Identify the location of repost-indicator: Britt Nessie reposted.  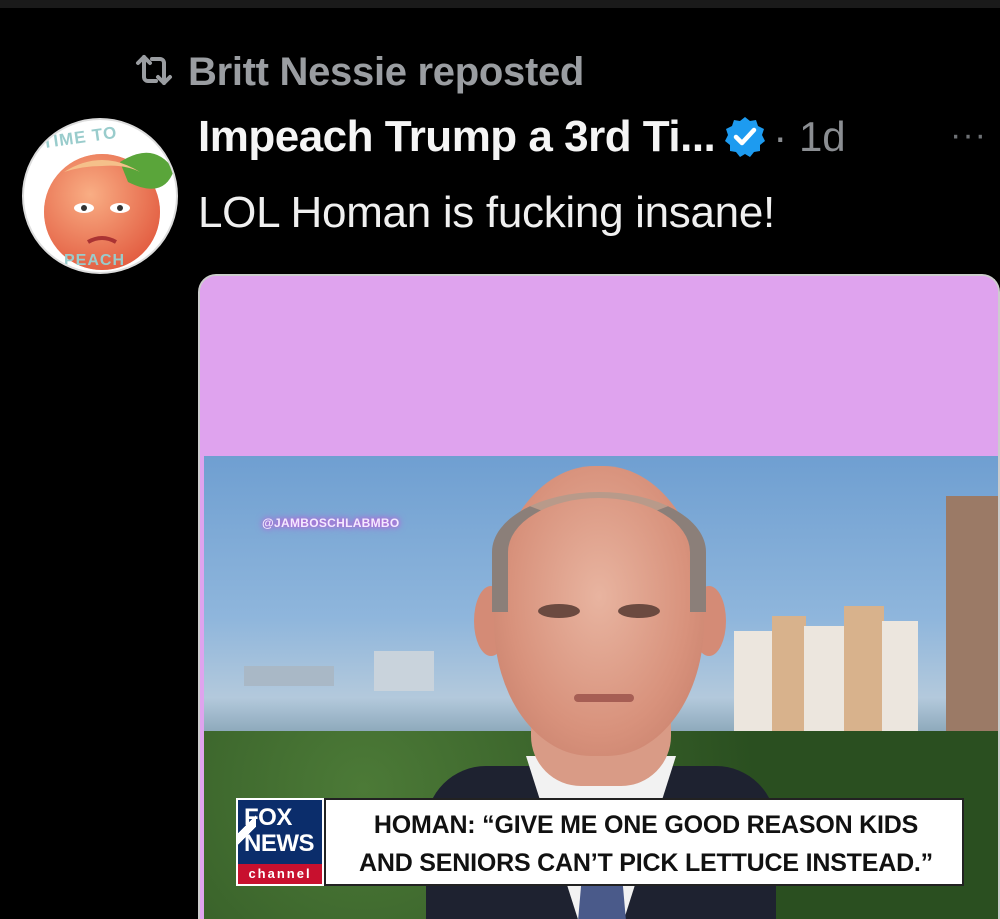
(358, 72).